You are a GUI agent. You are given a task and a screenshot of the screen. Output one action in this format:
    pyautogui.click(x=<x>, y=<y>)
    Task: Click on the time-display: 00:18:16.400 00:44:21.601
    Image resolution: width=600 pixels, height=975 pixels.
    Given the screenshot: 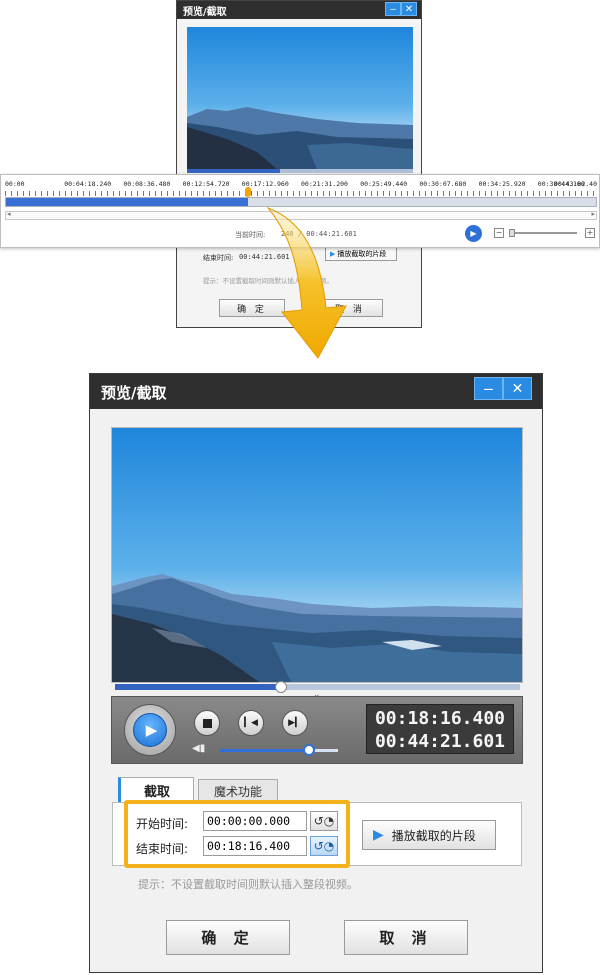 What is the action you would take?
    pyautogui.click(x=440, y=729)
    